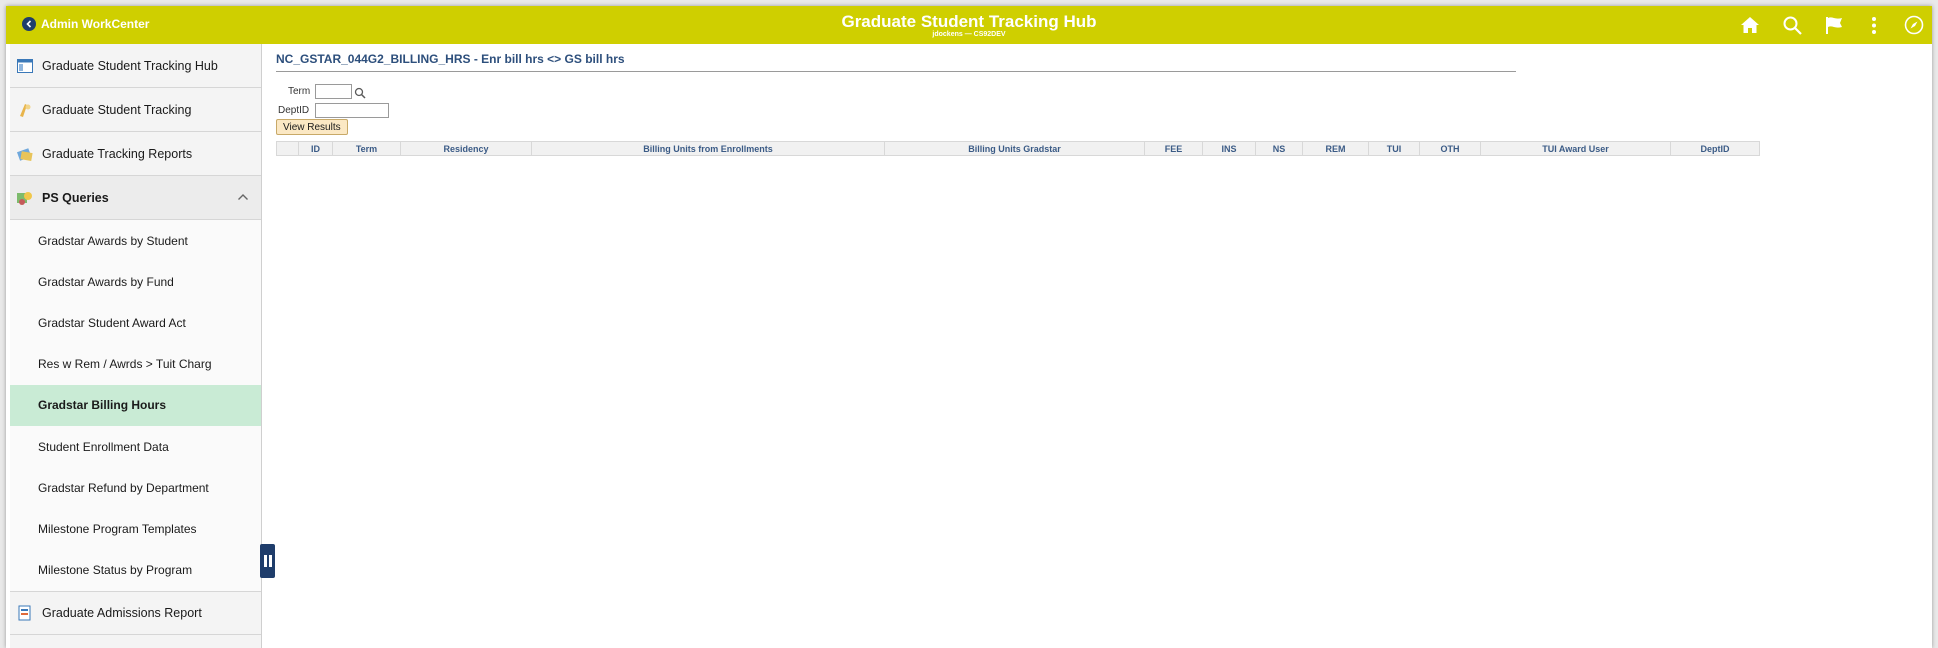 The image size is (1938, 648). Describe the element at coordinates (135, 198) in the screenshot. I see `sidebar-group-ps-queries: PS Queries` at that location.